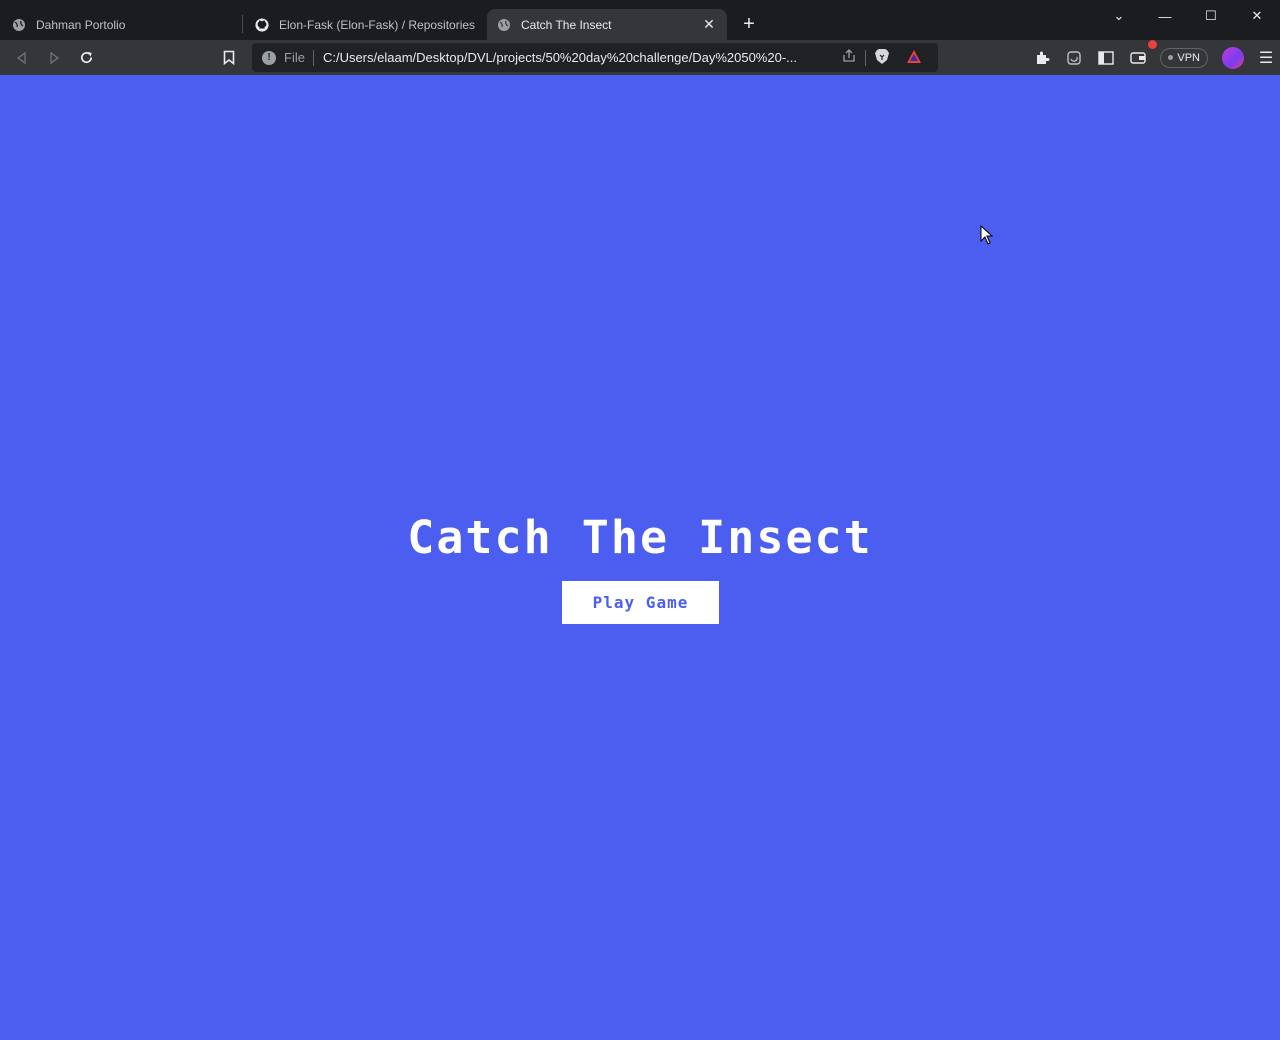 The image size is (1280, 1040). What do you see at coordinates (1211, 16) in the screenshot?
I see `maximize-button: ☐` at bounding box center [1211, 16].